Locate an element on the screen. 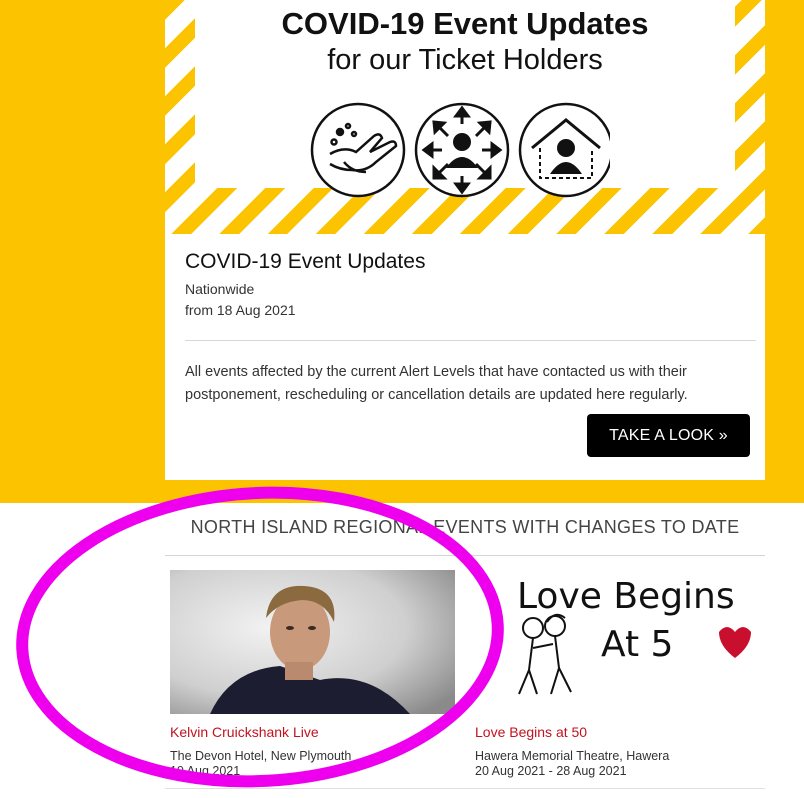  hand-washing-icon is located at coordinates (358, 150).